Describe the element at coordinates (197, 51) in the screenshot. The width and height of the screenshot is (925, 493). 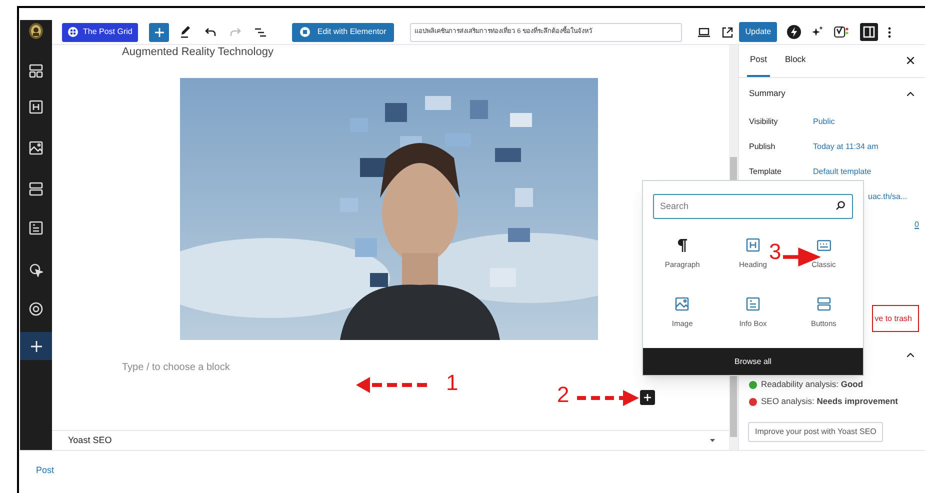
I see `post-heading: Augmented Reality Technology` at that location.